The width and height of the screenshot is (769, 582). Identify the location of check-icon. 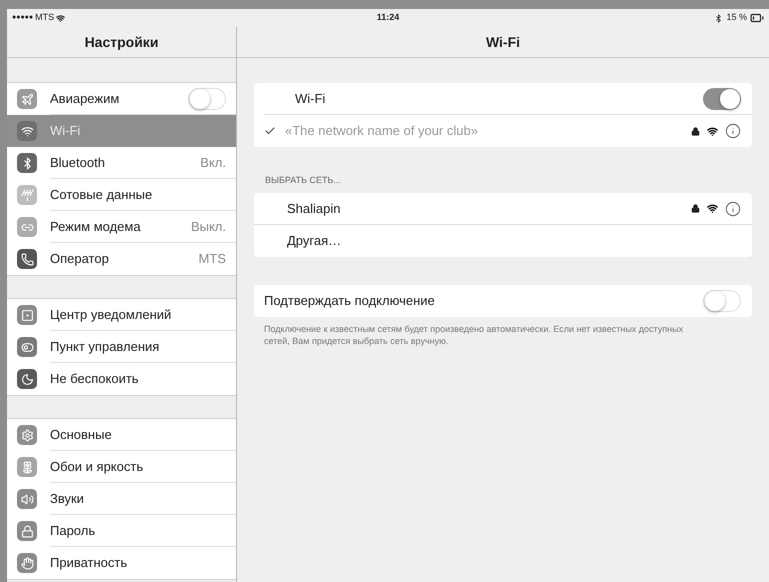
(270, 131).